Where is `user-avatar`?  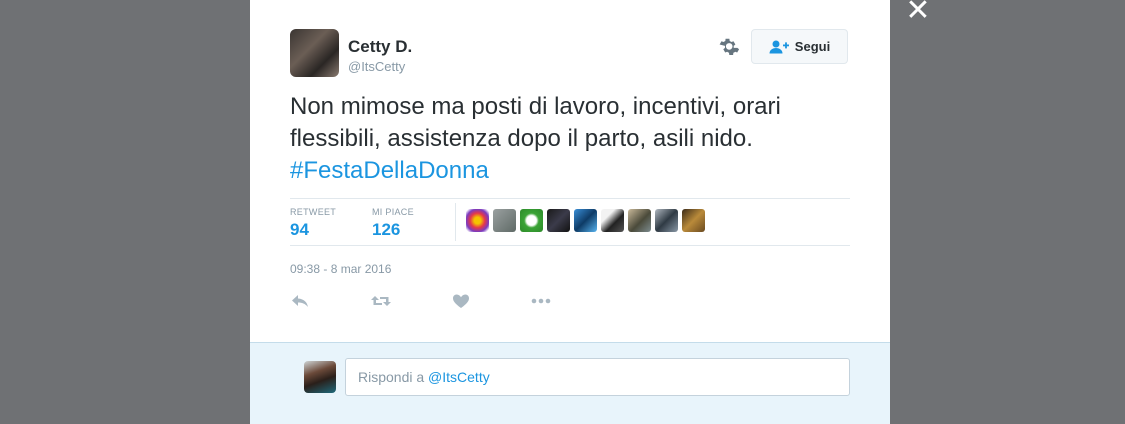 user-avatar is located at coordinates (314, 53).